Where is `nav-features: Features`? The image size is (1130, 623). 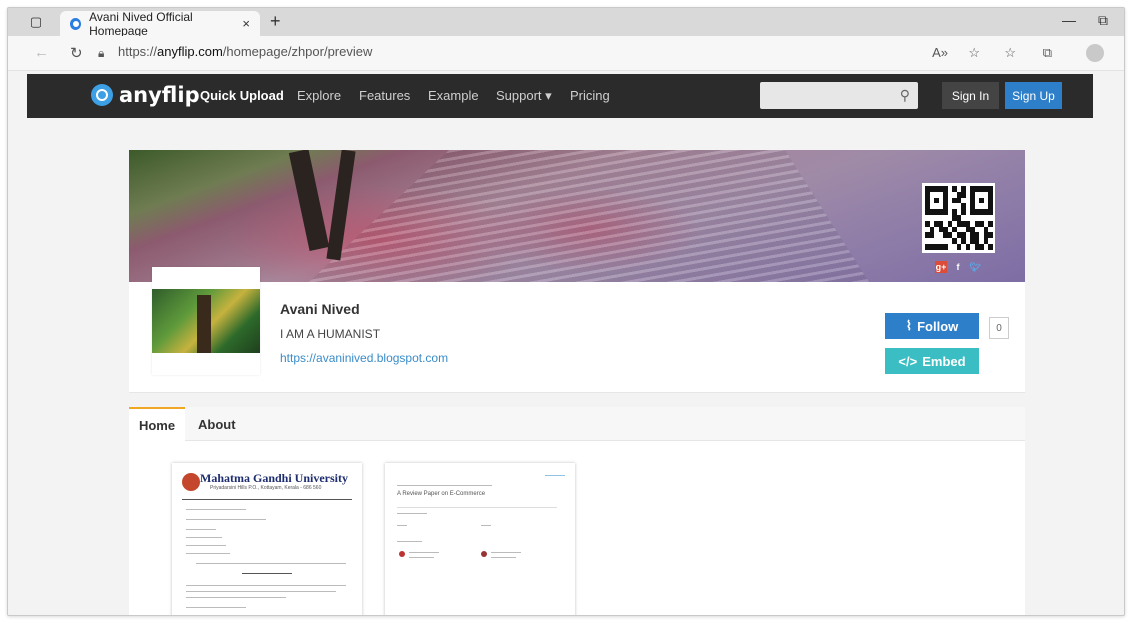
nav-features: Features is located at coordinates (384, 95).